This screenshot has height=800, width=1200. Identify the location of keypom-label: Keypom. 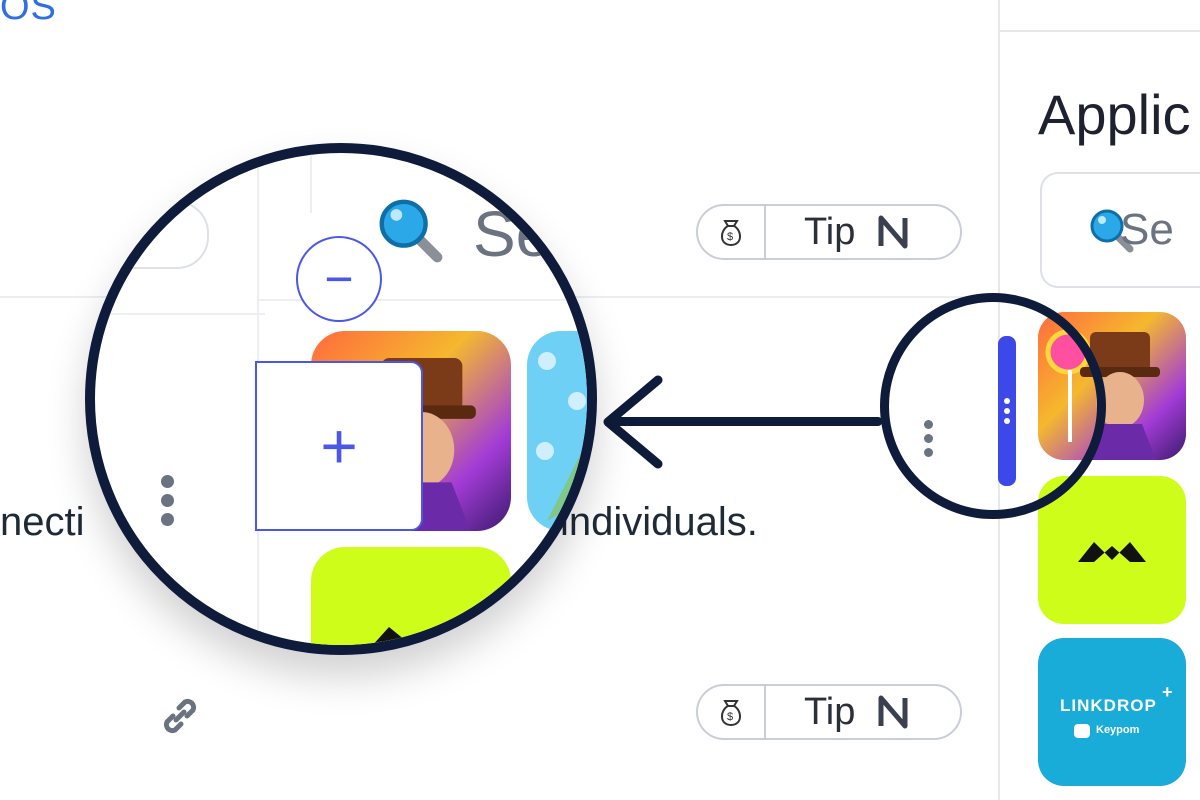
(1118, 730).